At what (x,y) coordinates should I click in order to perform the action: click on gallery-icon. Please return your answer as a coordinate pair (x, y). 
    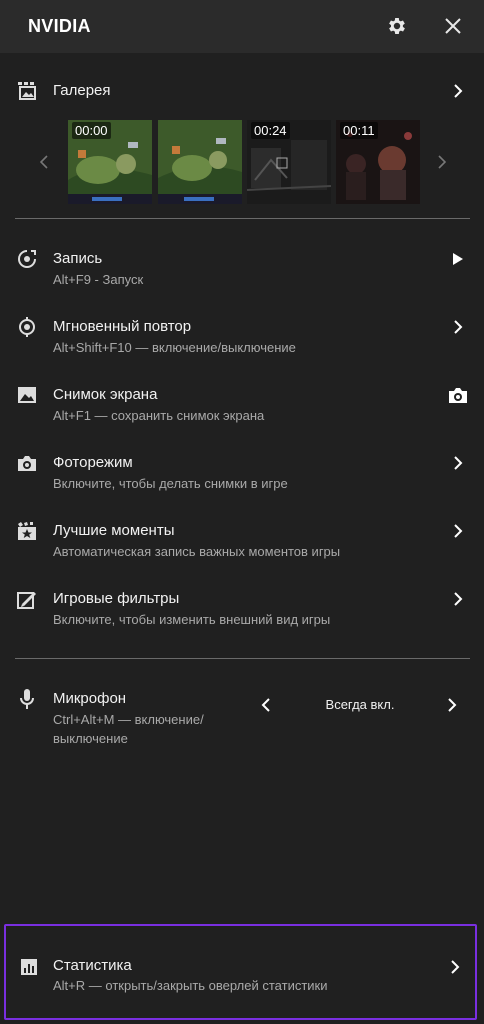
    Looking at the image, I should click on (27, 91).